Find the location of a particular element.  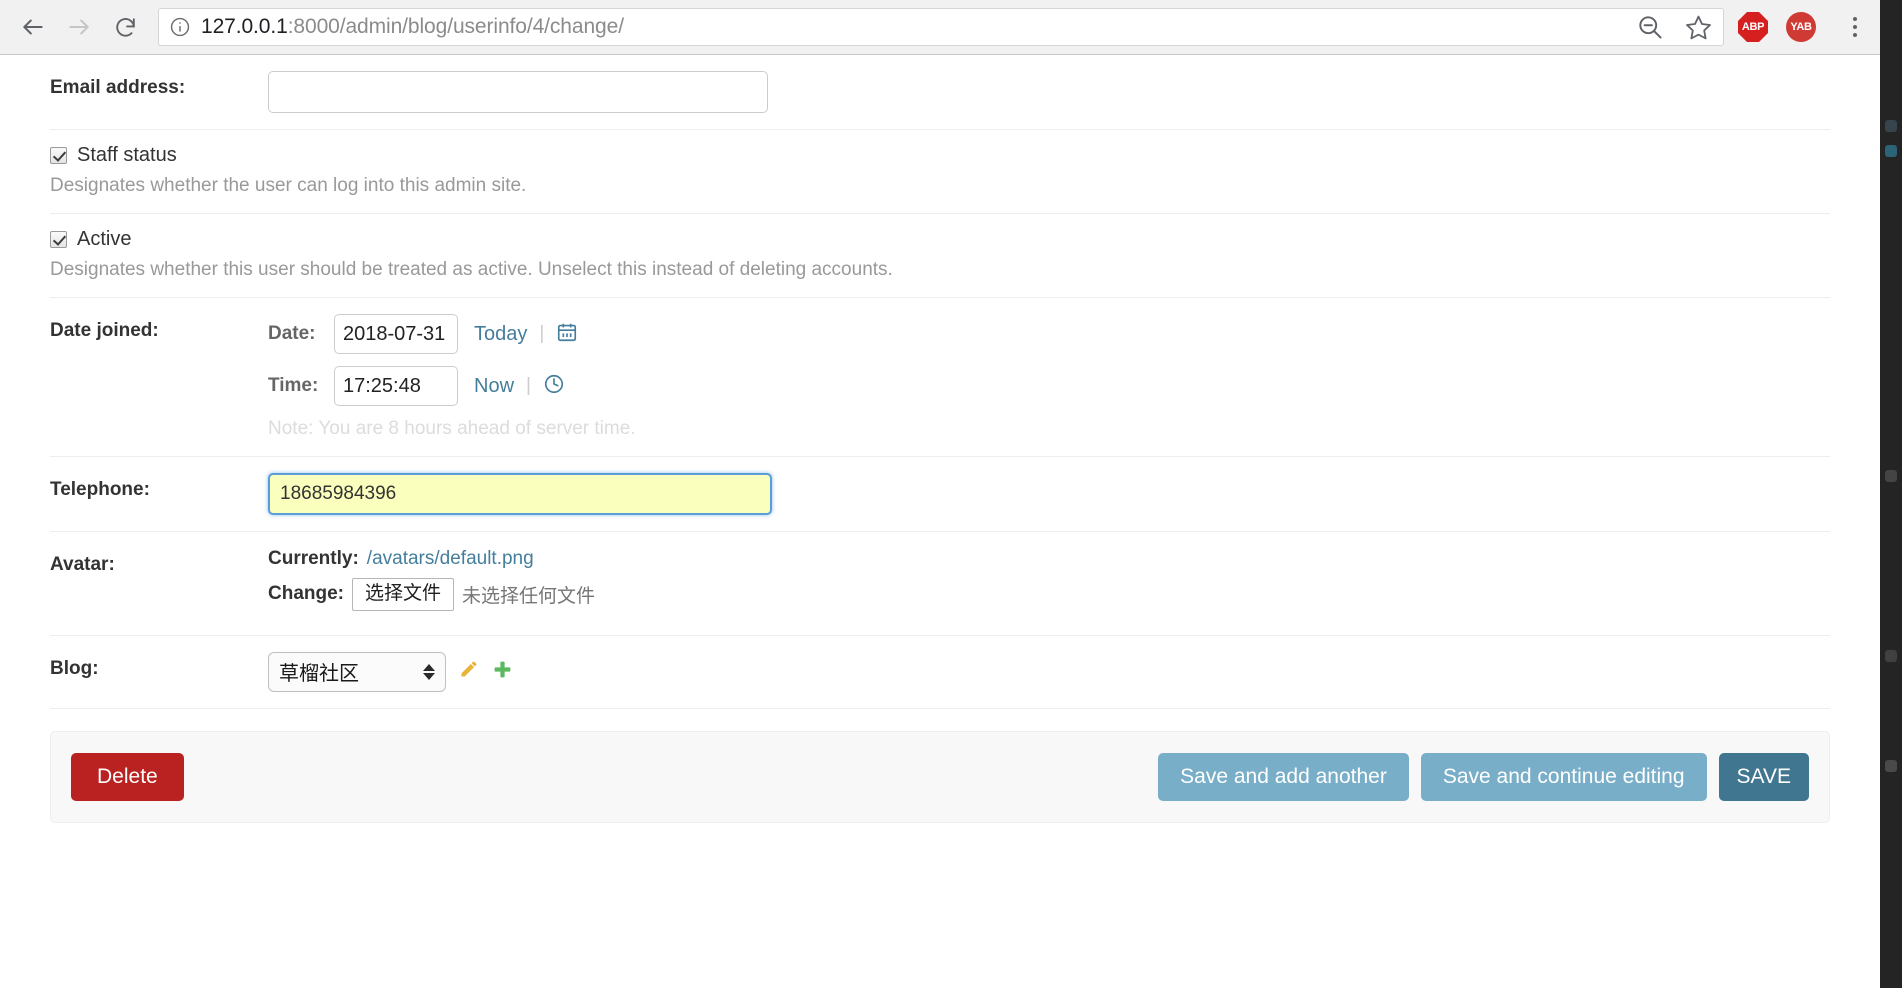

desktop-edge-strip is located at coordinates (1891, 494).